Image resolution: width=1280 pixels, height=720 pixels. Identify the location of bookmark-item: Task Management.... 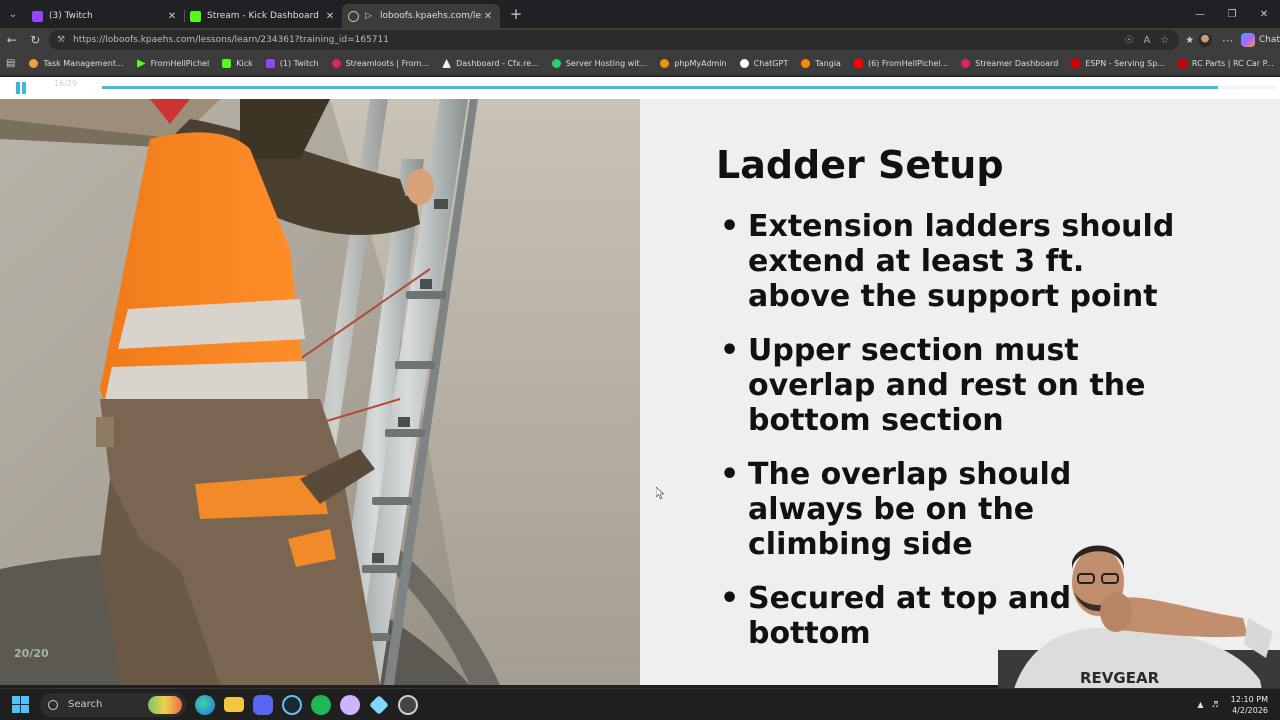
(76, 63).